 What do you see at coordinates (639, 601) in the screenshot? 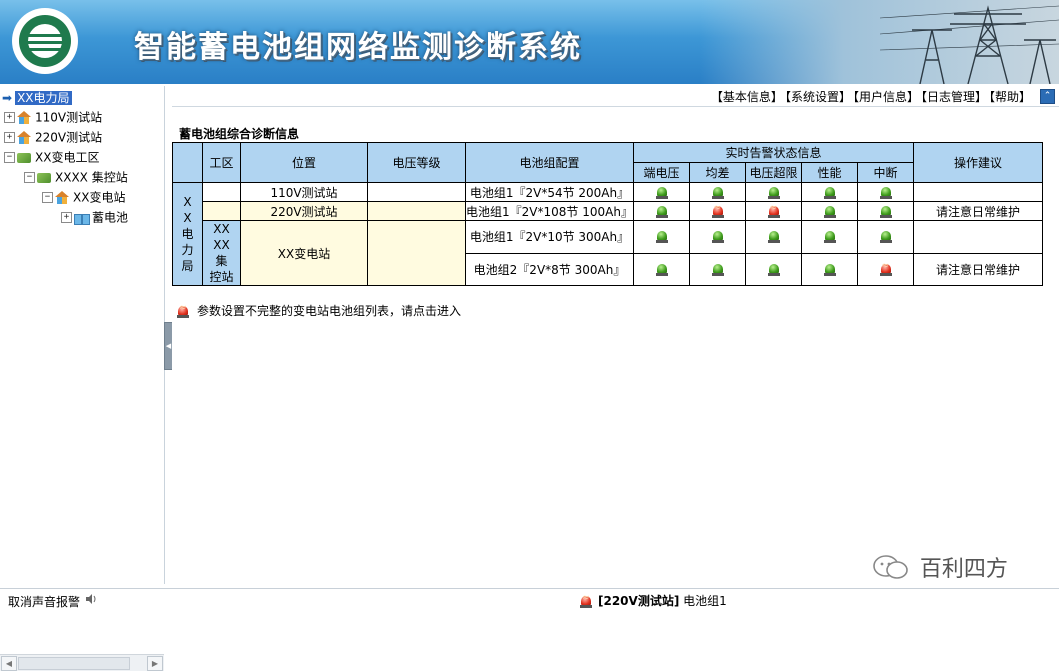
I see `alarm-station: [220V测试站]` at bounding box center [639, 601].